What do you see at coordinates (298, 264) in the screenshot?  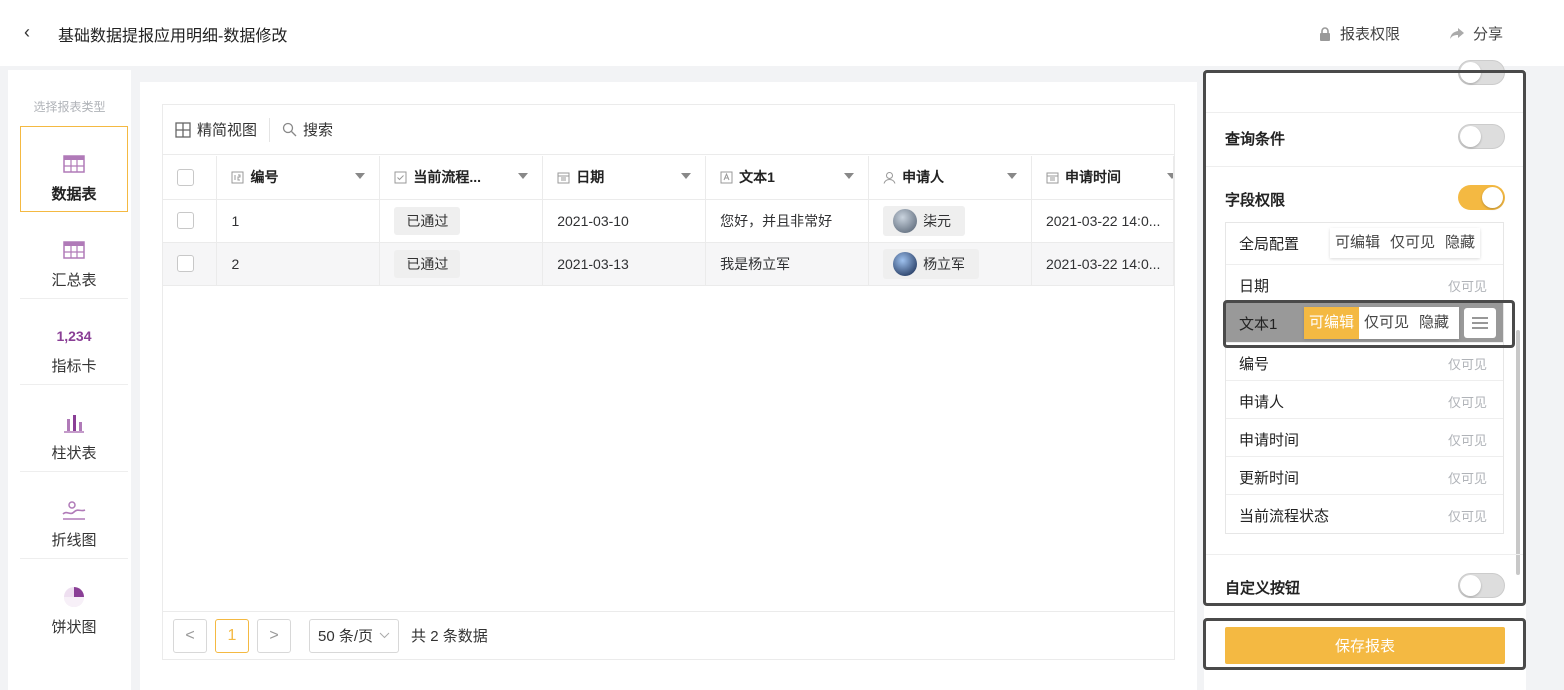 I see `cell-number: 2` at bounding box center [298, 264].